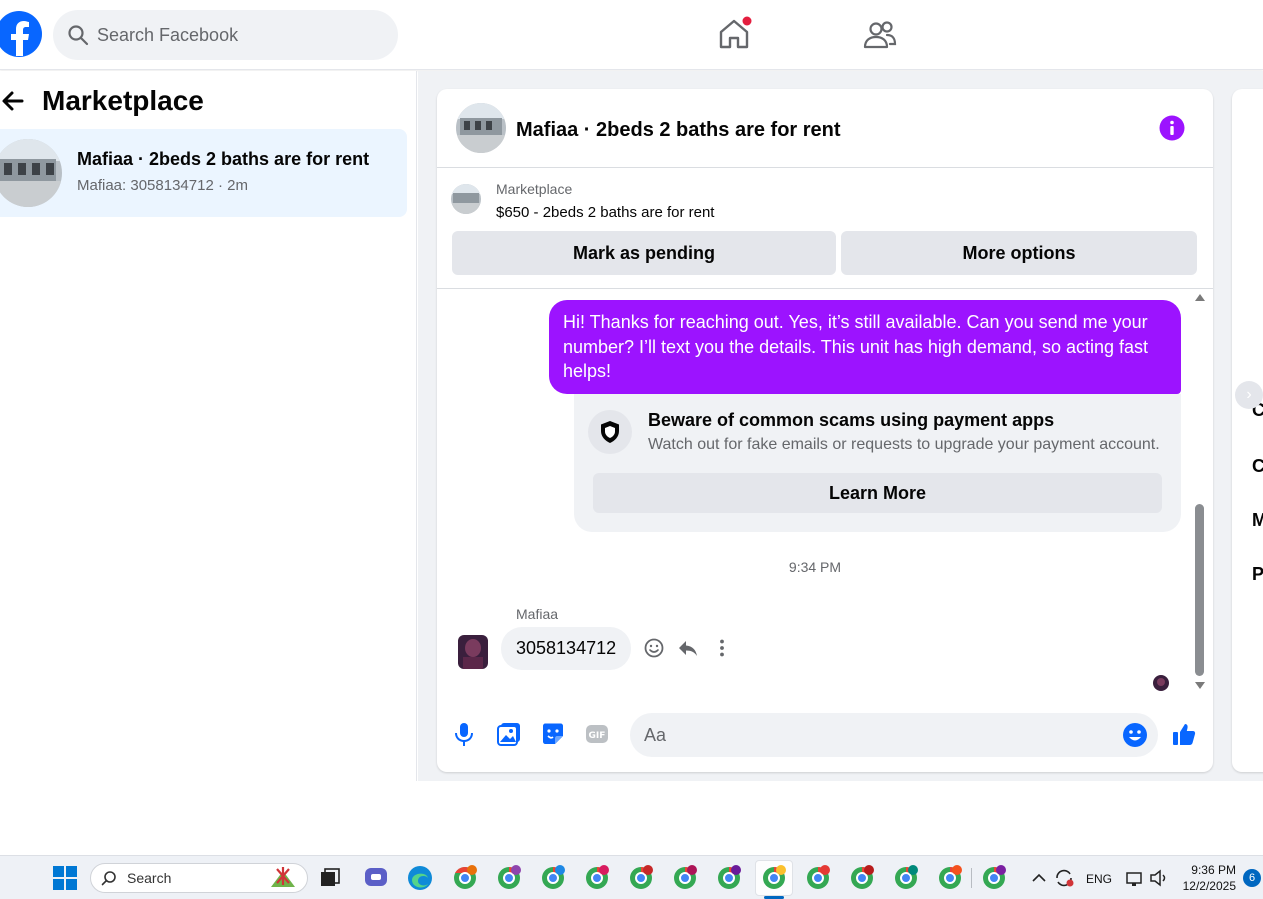 Image resolution: width=1263 pixels, height=899 pixels. What do you see at coordinates (971, 878) in the screenshot?
I see `taskbar-divider` at bounding box center [971, 878].